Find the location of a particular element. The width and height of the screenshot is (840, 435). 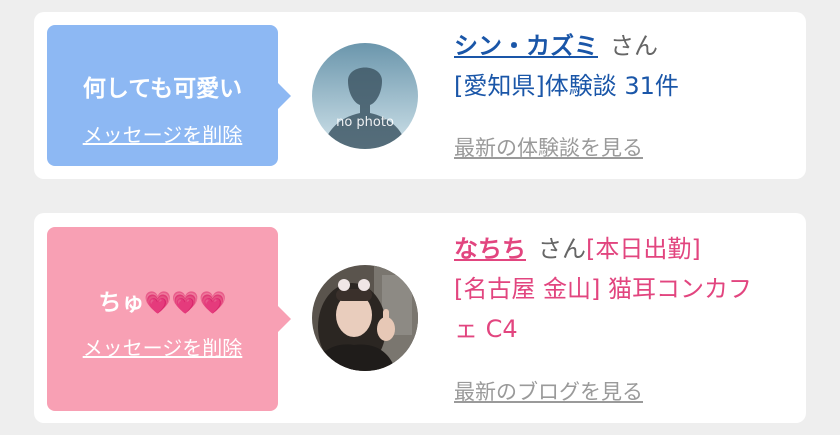

avatar-placeholder-text: no photo is located at coordinates (365, 122).